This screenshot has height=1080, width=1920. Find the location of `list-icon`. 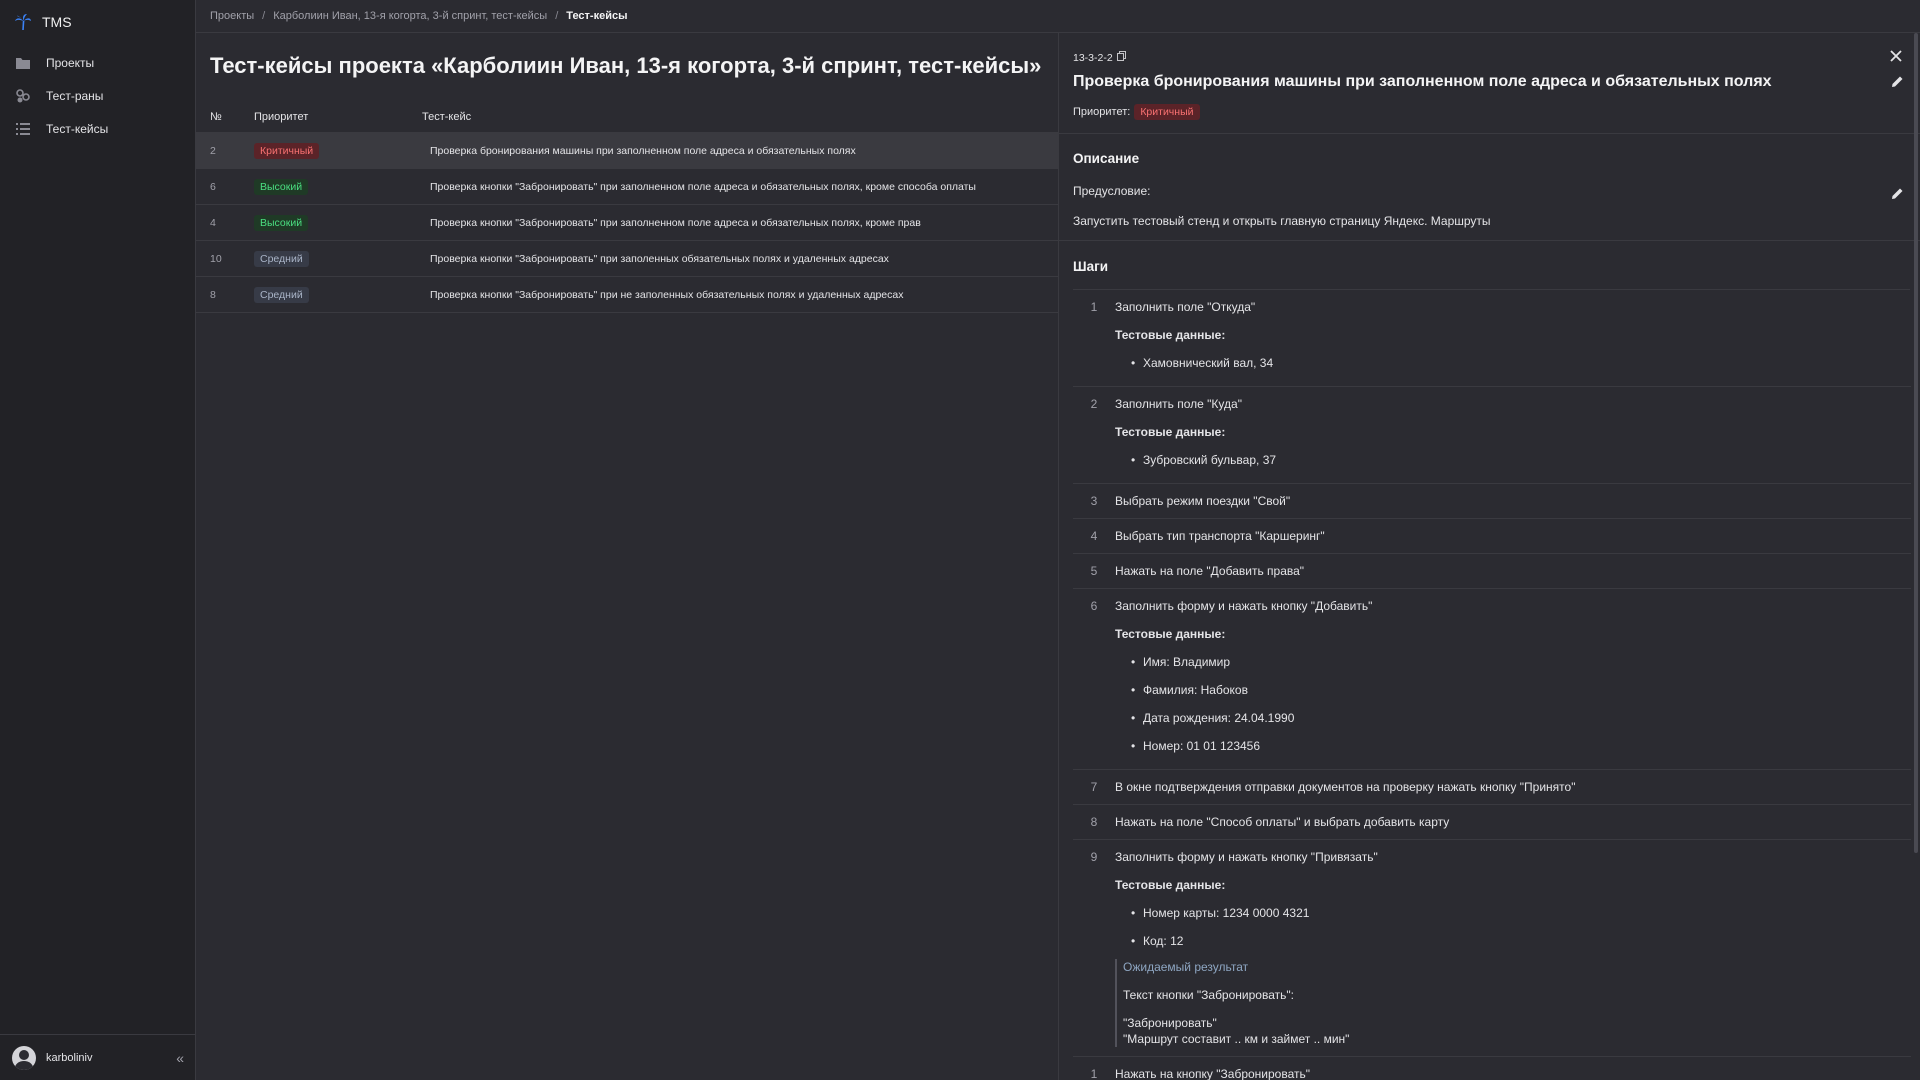

list-icon is located at coordinates (23, 129).